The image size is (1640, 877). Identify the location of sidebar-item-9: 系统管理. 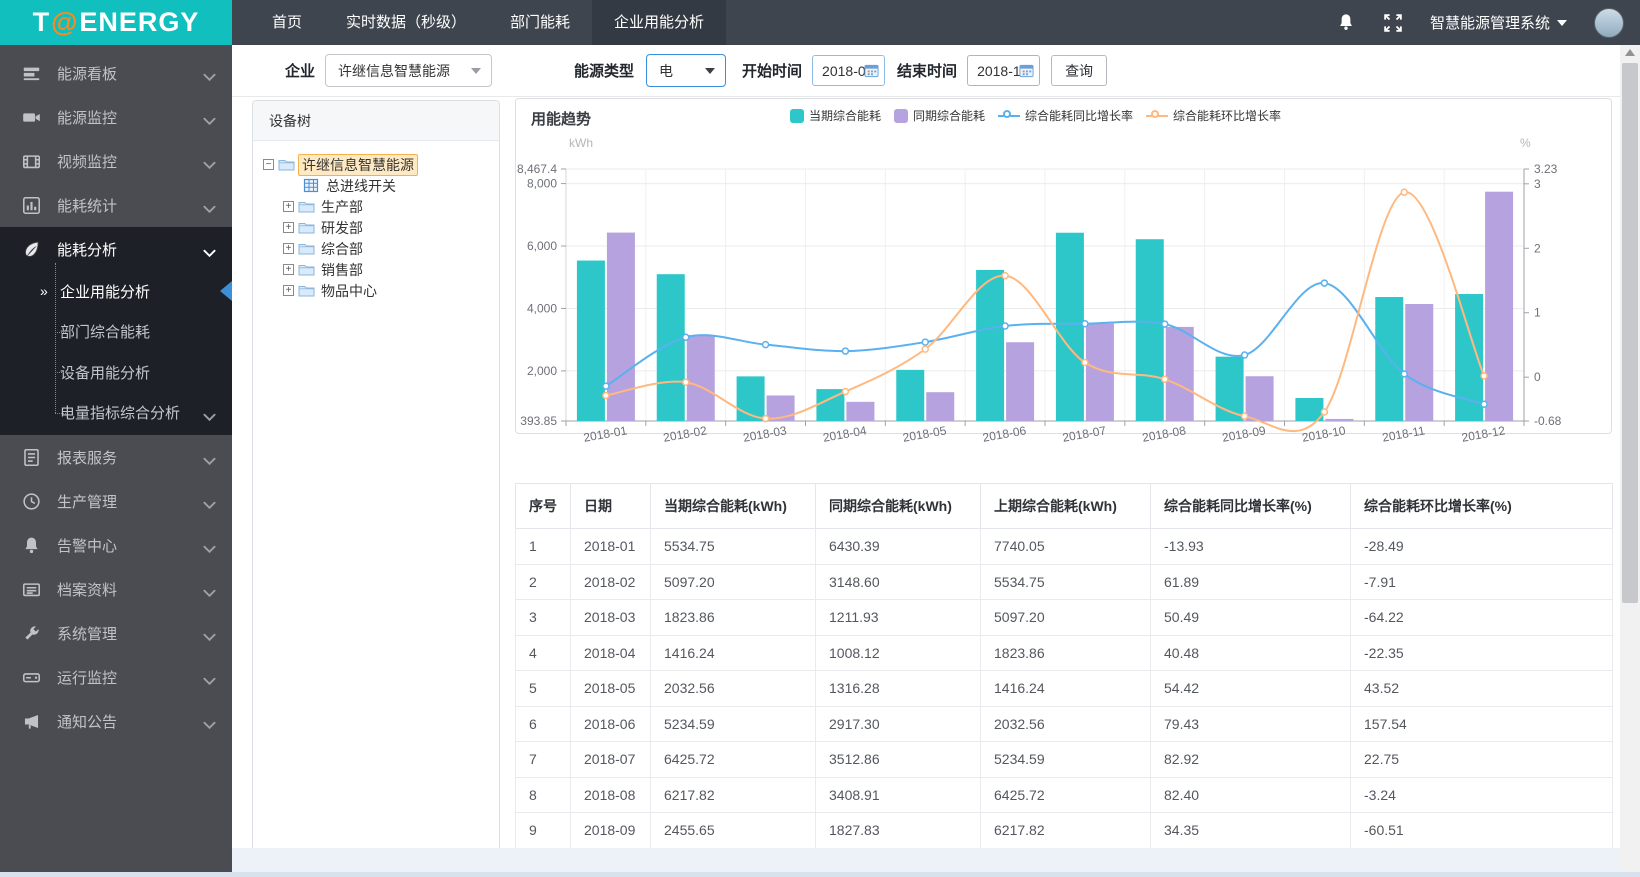
(116, 633).